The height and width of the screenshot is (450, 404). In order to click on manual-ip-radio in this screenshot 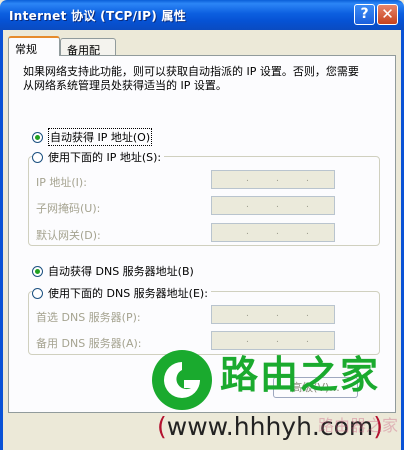, I will do `click(37, 157)`.